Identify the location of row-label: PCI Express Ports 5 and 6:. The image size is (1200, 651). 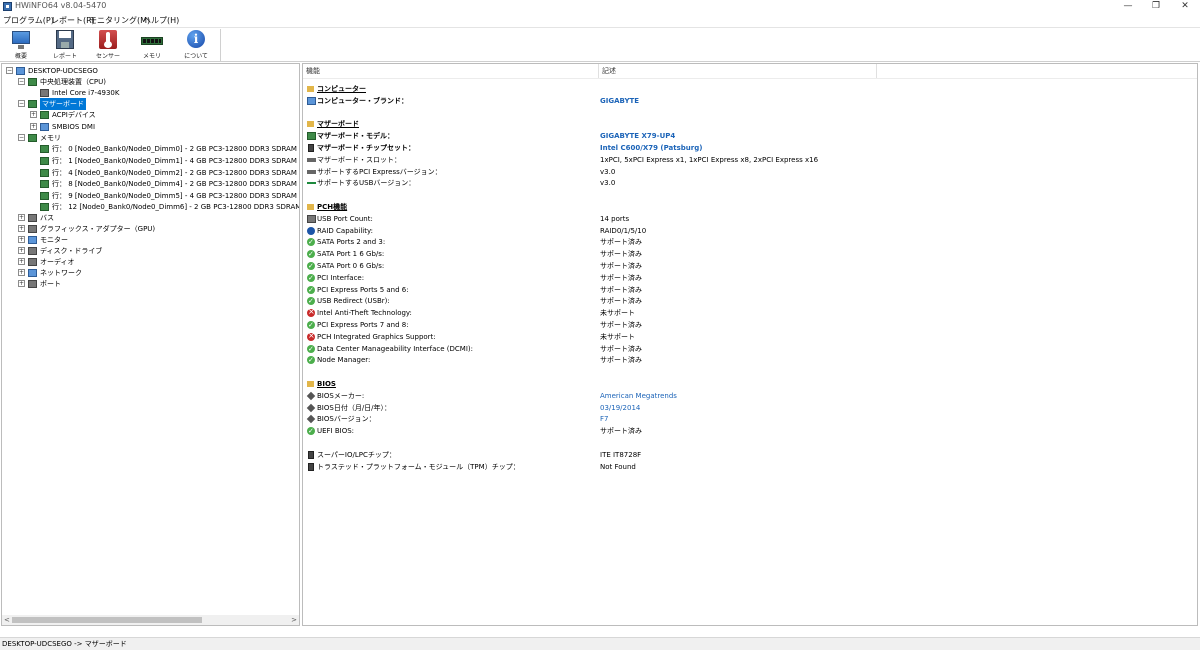
(363, 289).